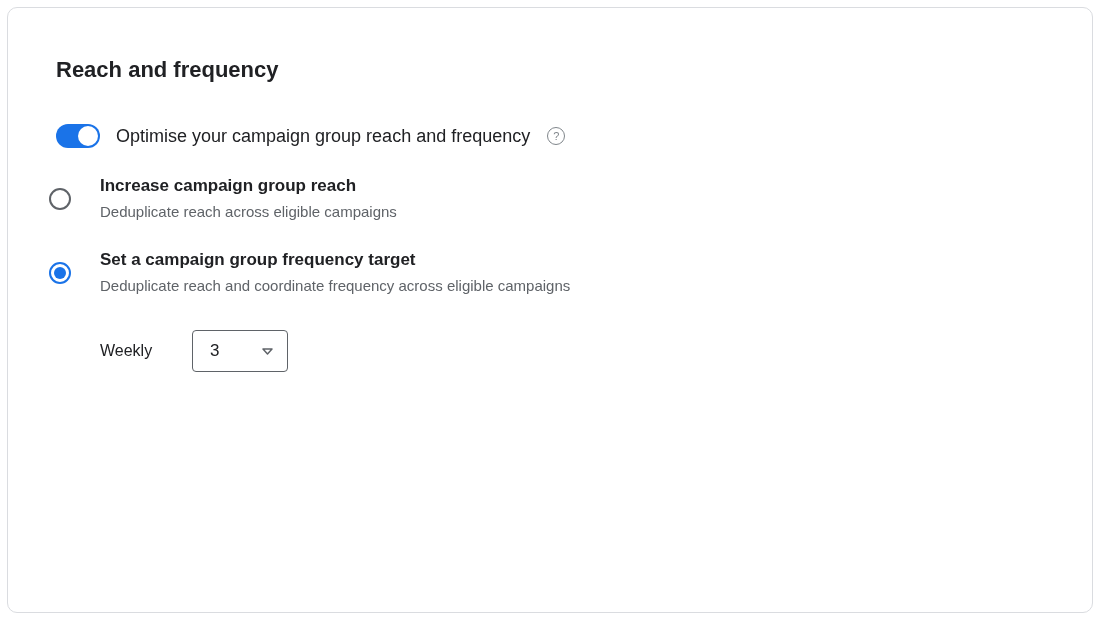 The height and width of the screenshot is (620, 1100). I want to click on caret-icon, so click(267, 351).